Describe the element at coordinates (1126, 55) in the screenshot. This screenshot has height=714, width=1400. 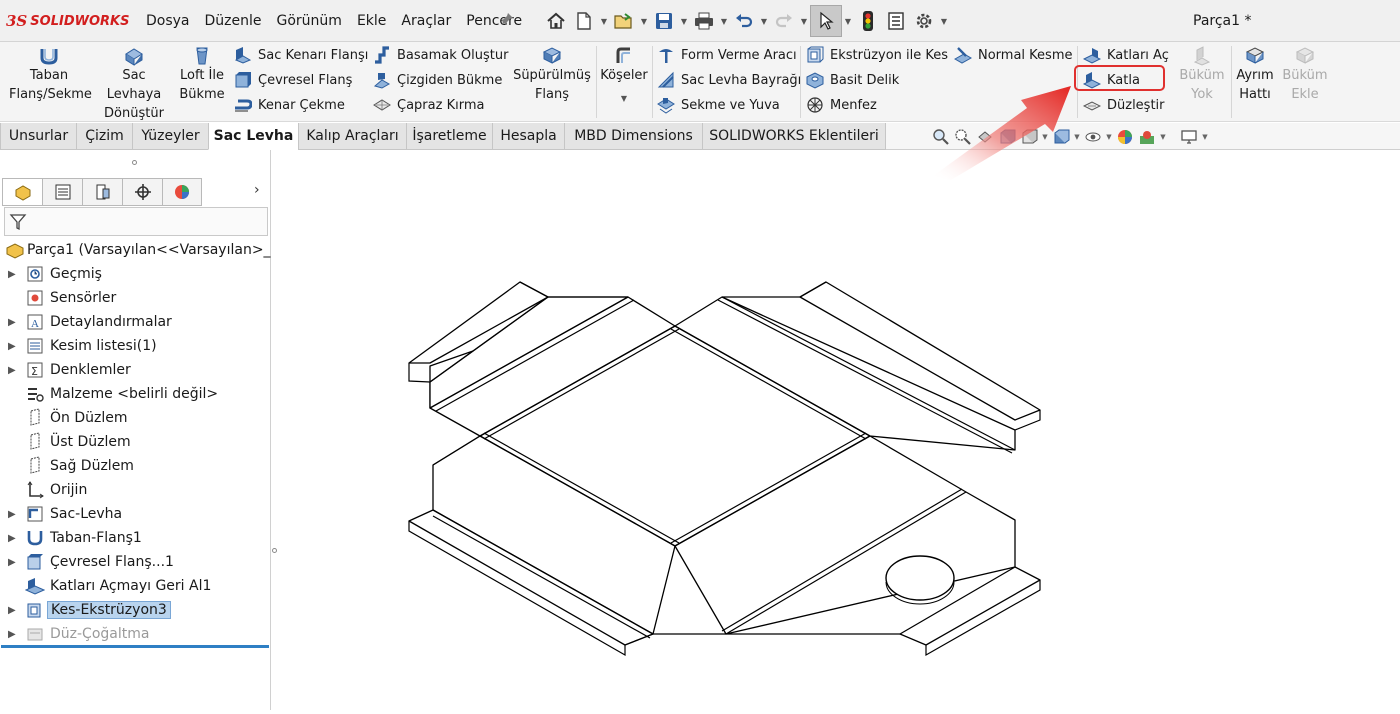
I see `unfold-button: Katları Aç` at that location.